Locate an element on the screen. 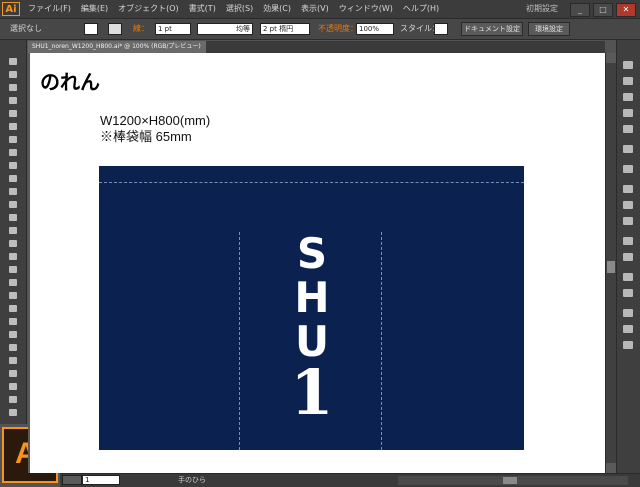  artboard-tool-icon is located at coordinates (13, 373).